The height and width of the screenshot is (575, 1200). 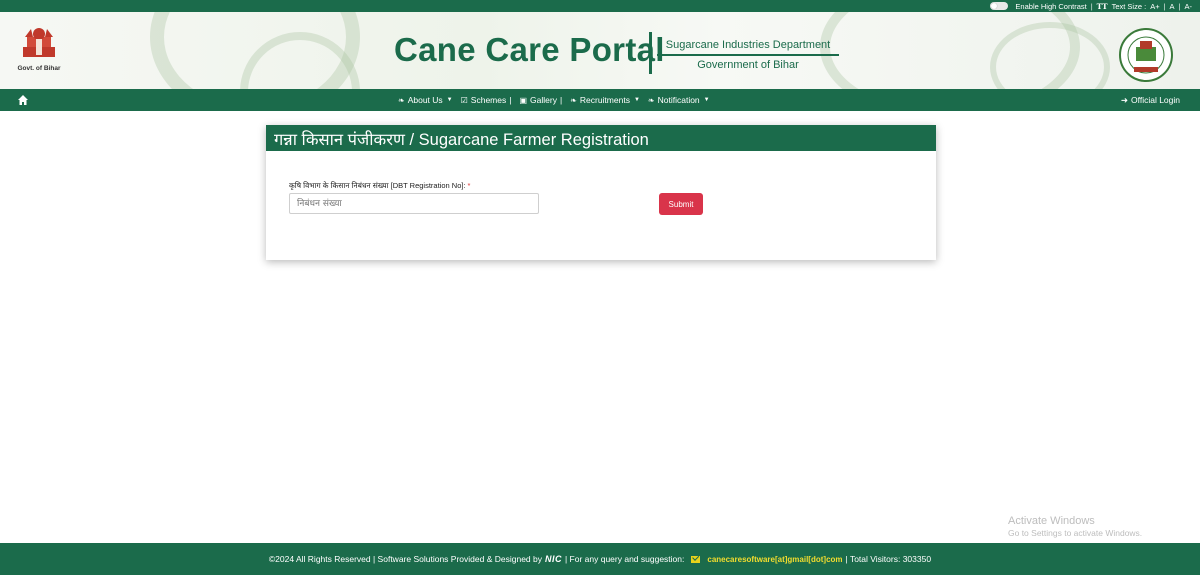 What do you see at coordinates (1124, 99) in the screenshot?
I see `sign-in-icon: ➜` at bounding box center [1124, 99].